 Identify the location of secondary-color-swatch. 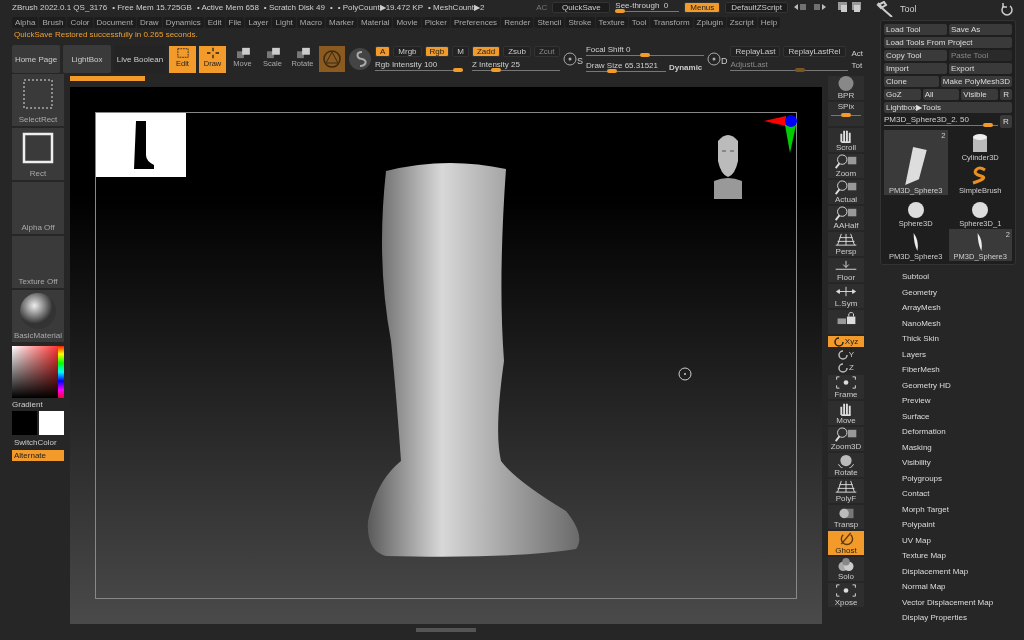
(51, 423).